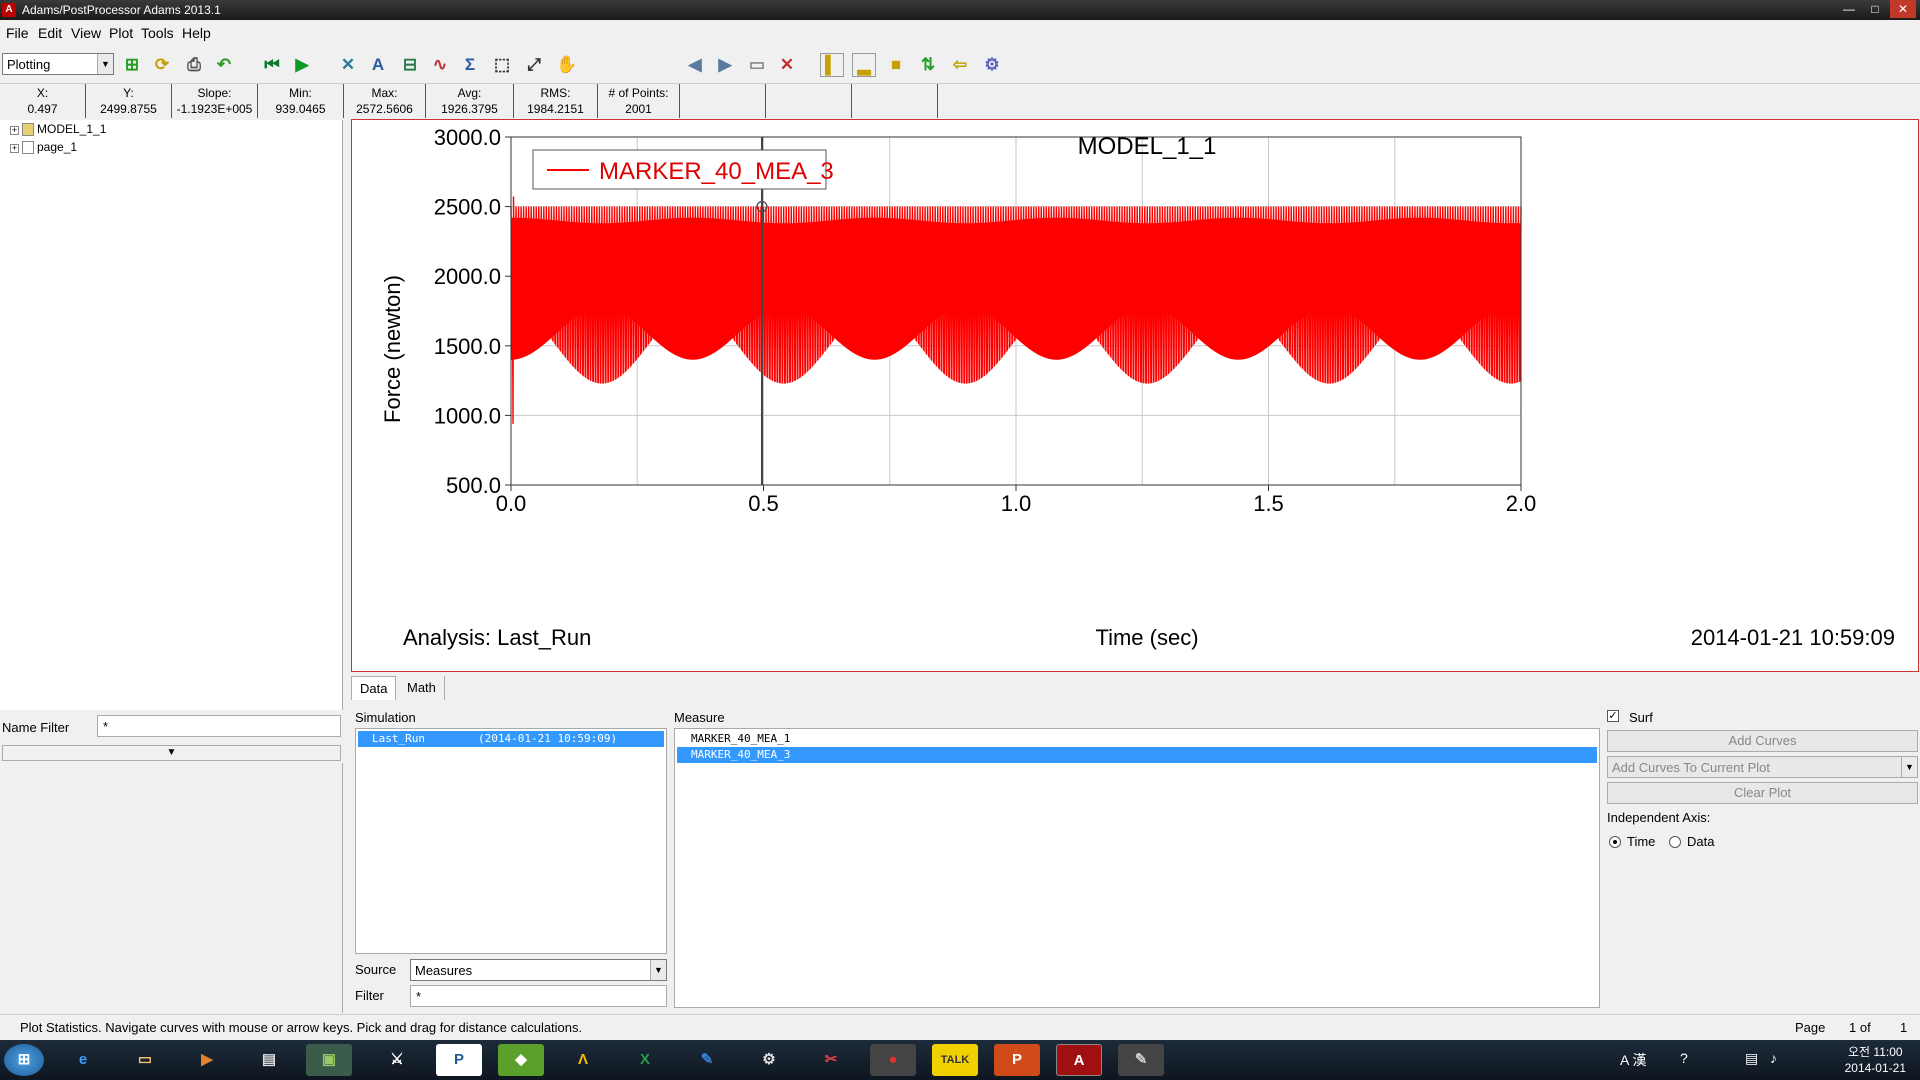 This screenshot has width=1920, height=1080. I want to click on volume-icon: ♪, so click(1773, 1058).